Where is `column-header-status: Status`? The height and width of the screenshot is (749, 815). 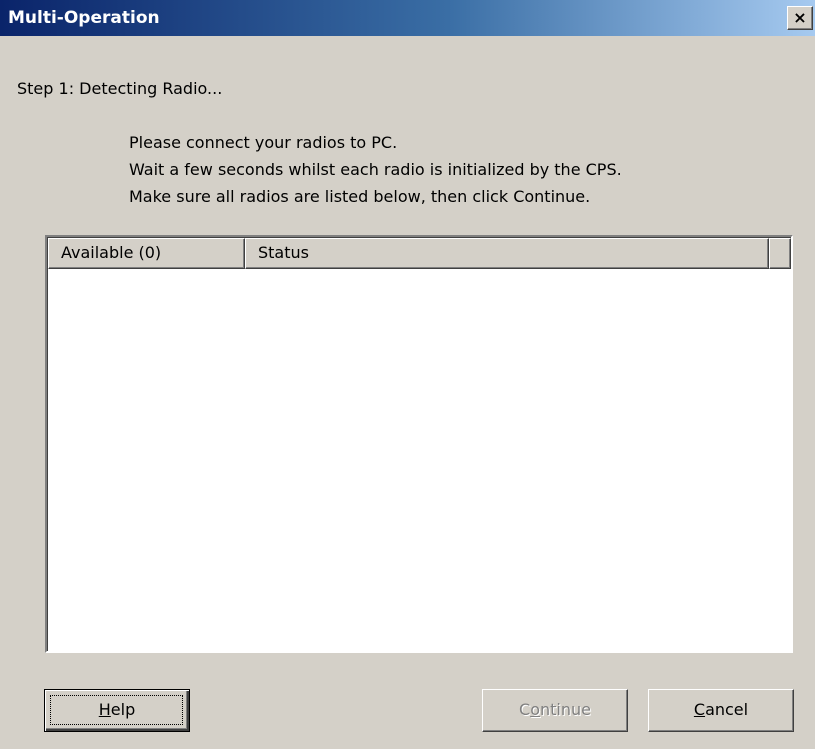 column-header-status: Status is located at coordinates (507, 253).